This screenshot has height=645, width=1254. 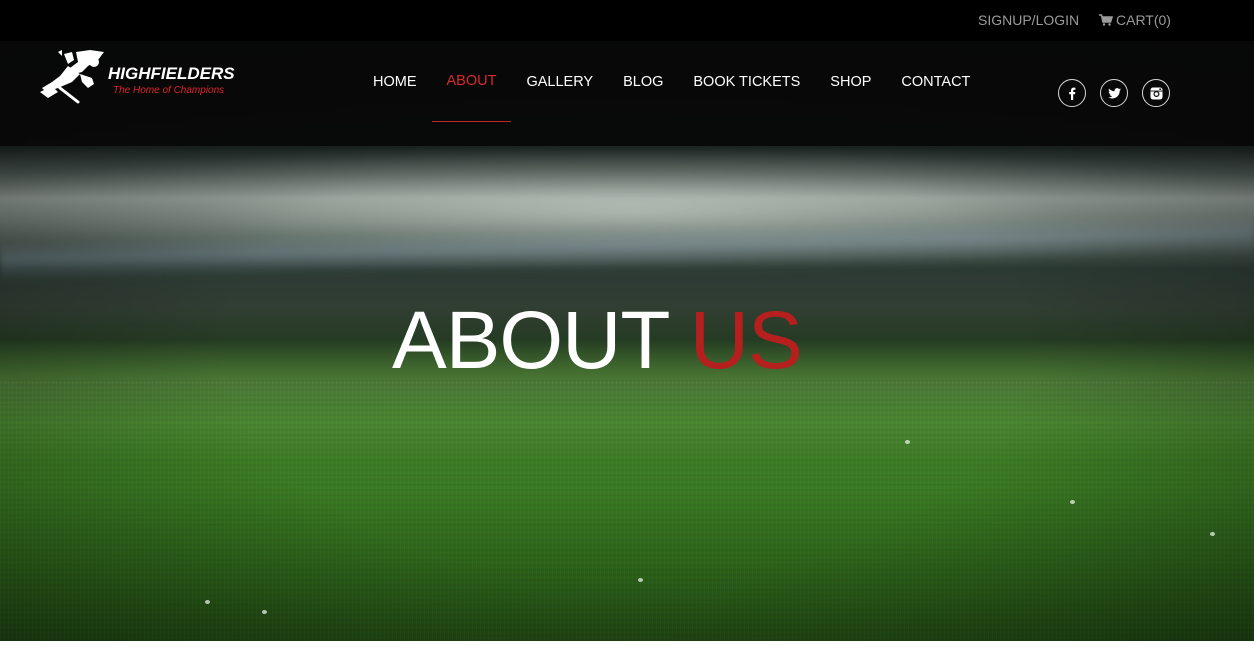 I want to click on twitter-icon, so click(x=1114, y=92).